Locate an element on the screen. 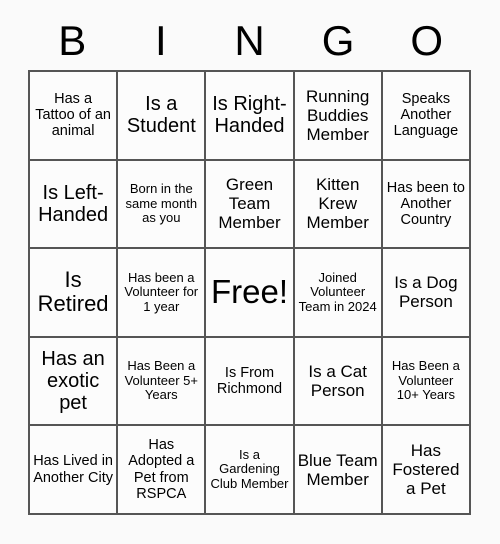 The width and height of the screenshot is (500, 544). bingo-cell-label: Has Adopted a Pet from RSPCA is located at coordinates (161, 469).